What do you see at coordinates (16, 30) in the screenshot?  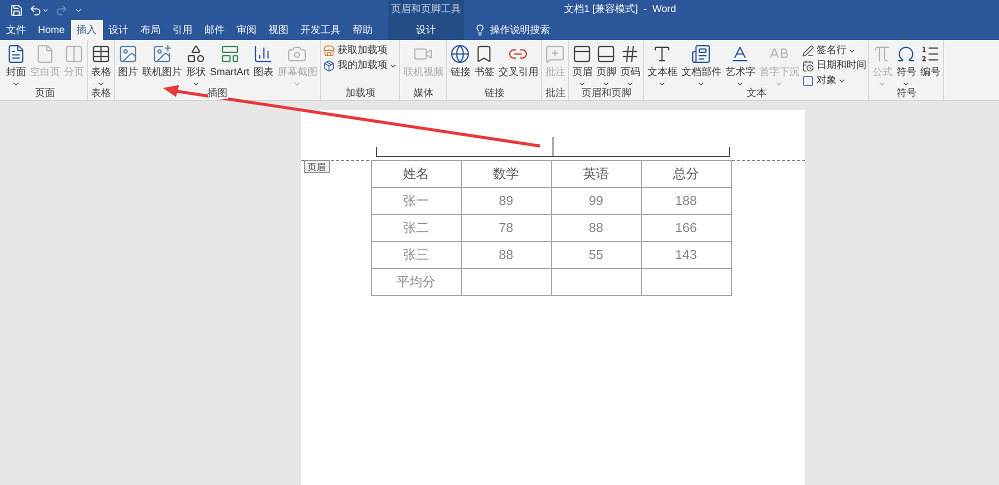 I see `ribbon-tab: 文件` at bounding box center [16, 30].